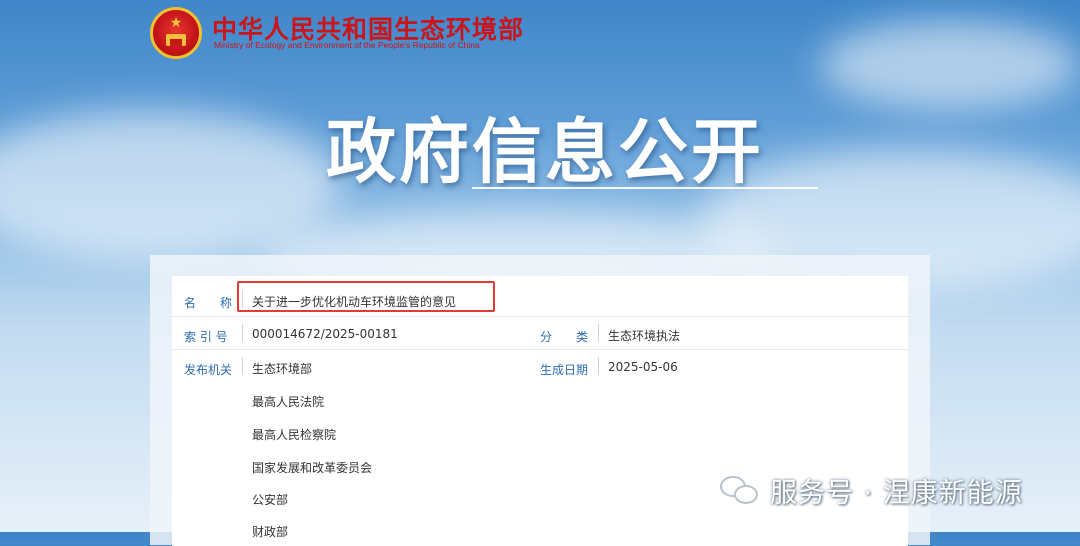 Image resolution: width=1080 pixels, height=546 pixels. I want to click on publisher-item: 国家发展和改革委员会, so click(312, 468).